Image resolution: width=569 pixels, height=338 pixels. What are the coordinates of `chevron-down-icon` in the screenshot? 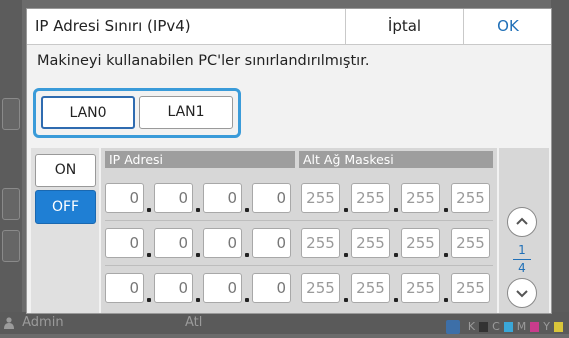 It's located at (522, 294).